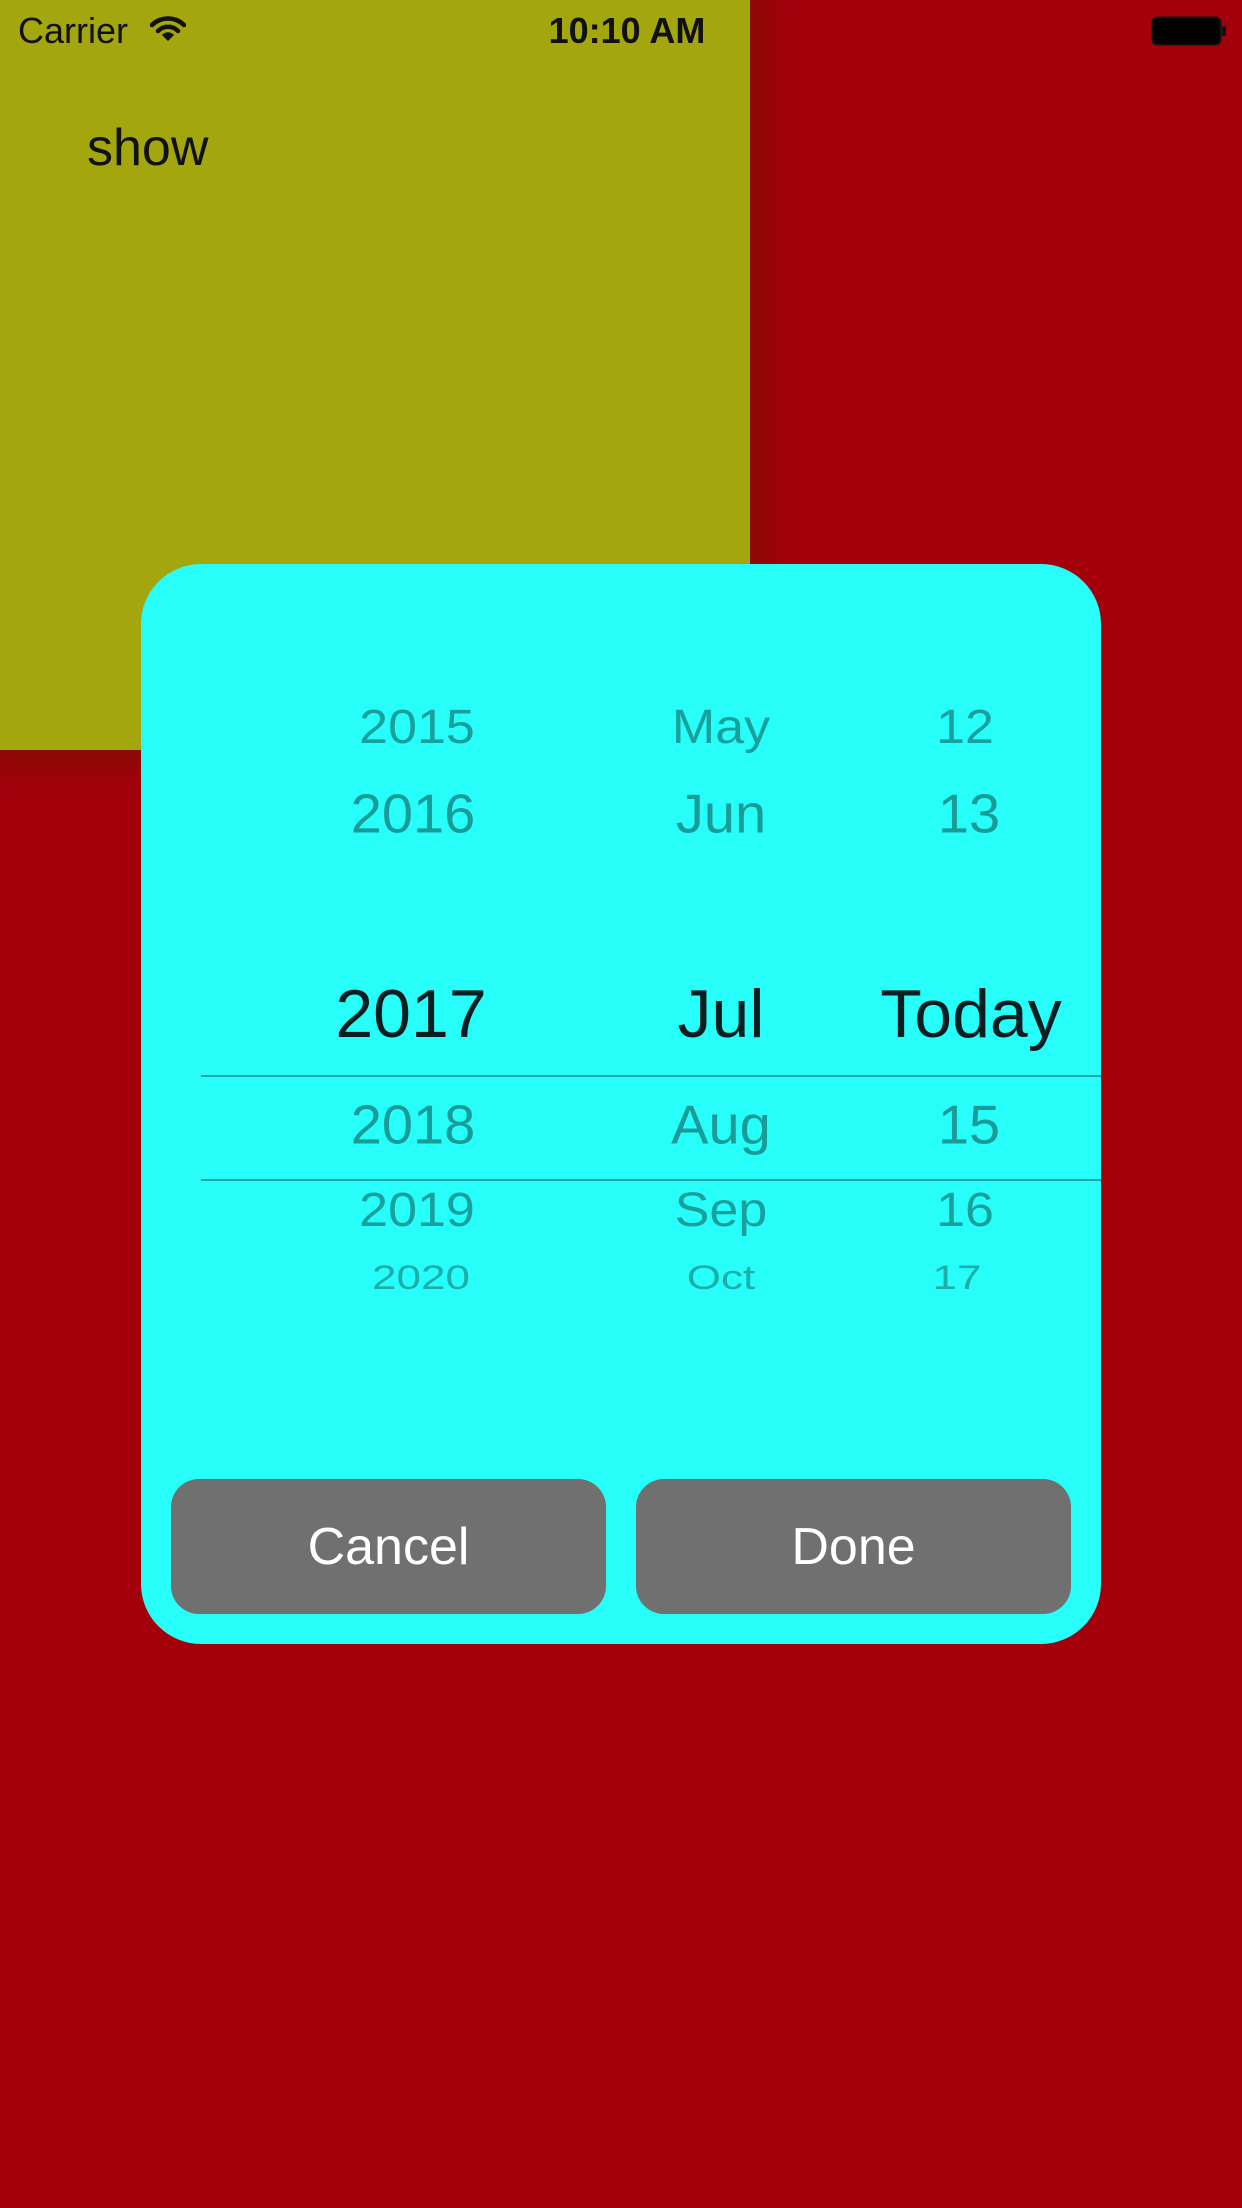 The width and height of the screenshot is (1242, 2208). Describe the element at coordinates (721, 1014) in the screenshot. I see `month-item: Jul` at that location.